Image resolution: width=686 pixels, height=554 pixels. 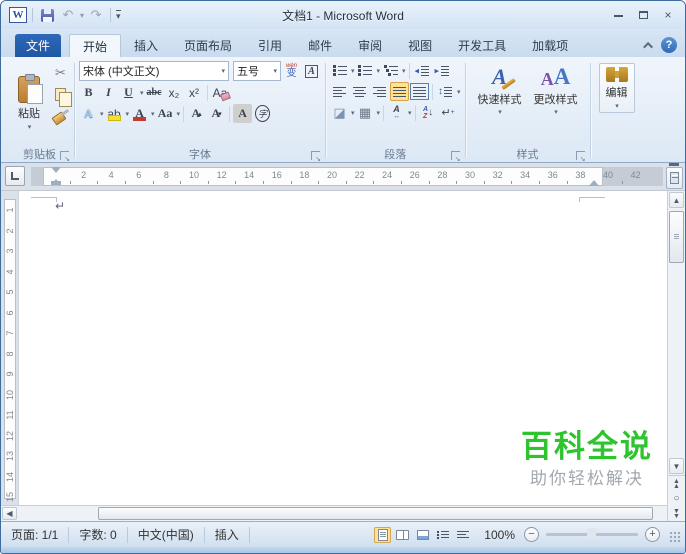 I want to click on tab-审阅: 审阅, so click(x=370, y=45).